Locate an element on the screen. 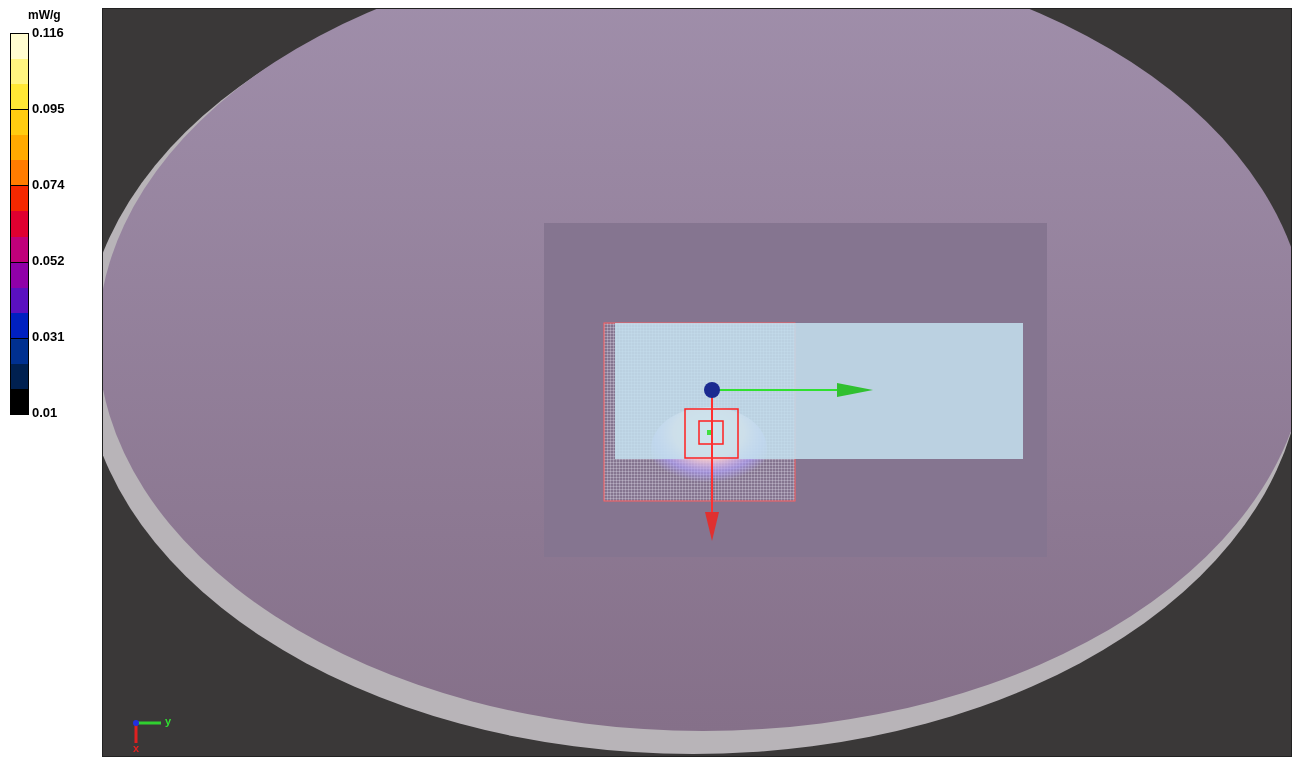  scale-tick-label: 0.01 is located at coordinates (45, 413).